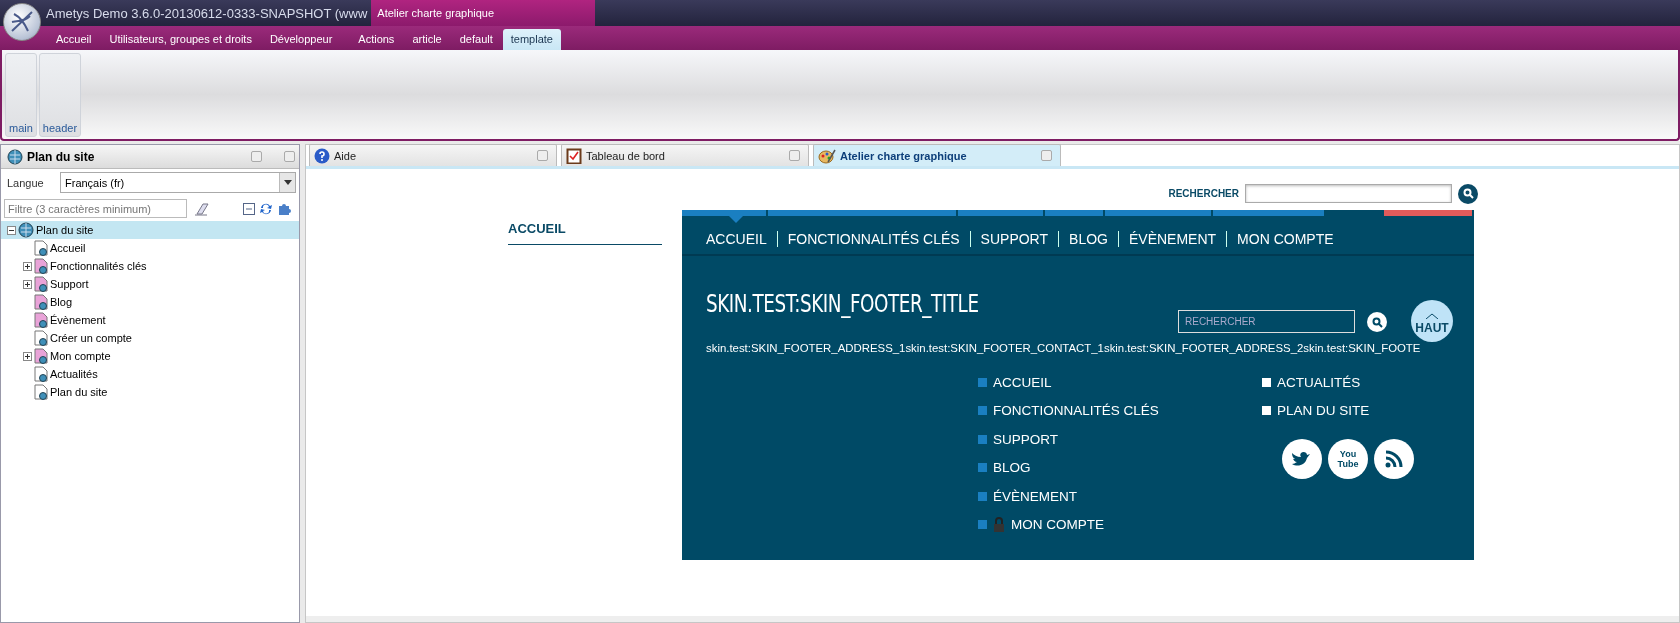 This screenshot has height=623, width=1680. I want to click on caret-icon, so click(287, 182).